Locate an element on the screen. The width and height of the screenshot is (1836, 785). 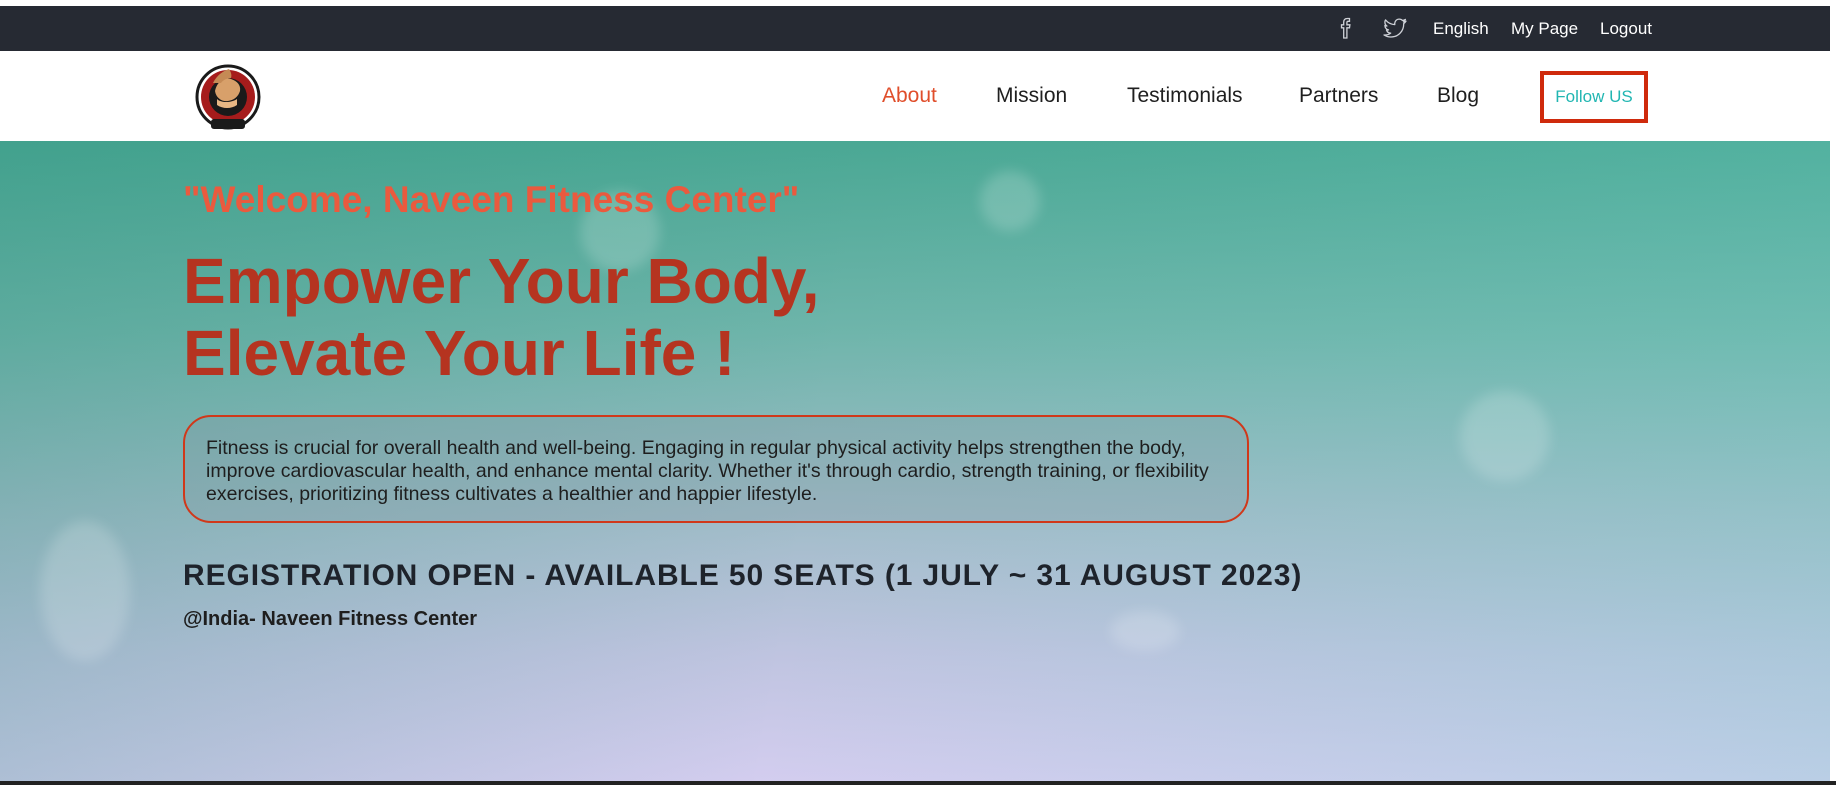
nav-mission: Mission is located at coordinates (1031, 96).